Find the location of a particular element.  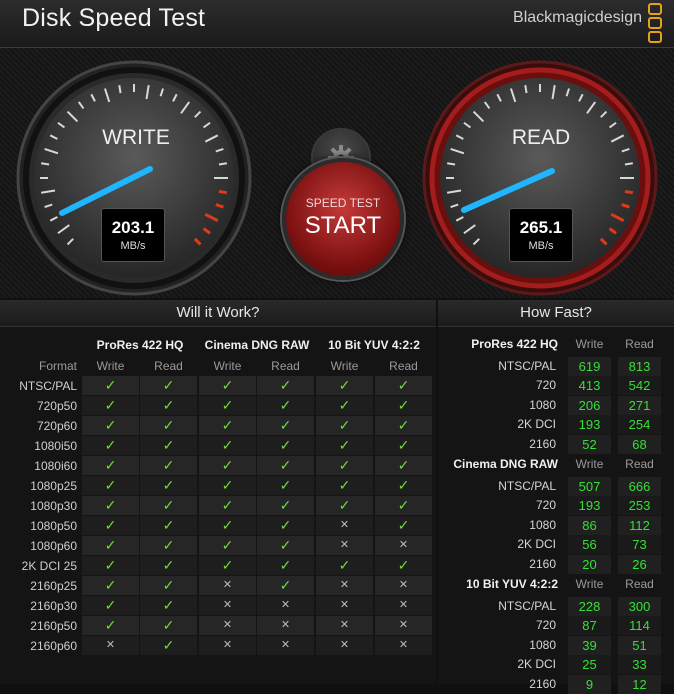

fps-value-write: 507 is located at coordinates (589, 486).